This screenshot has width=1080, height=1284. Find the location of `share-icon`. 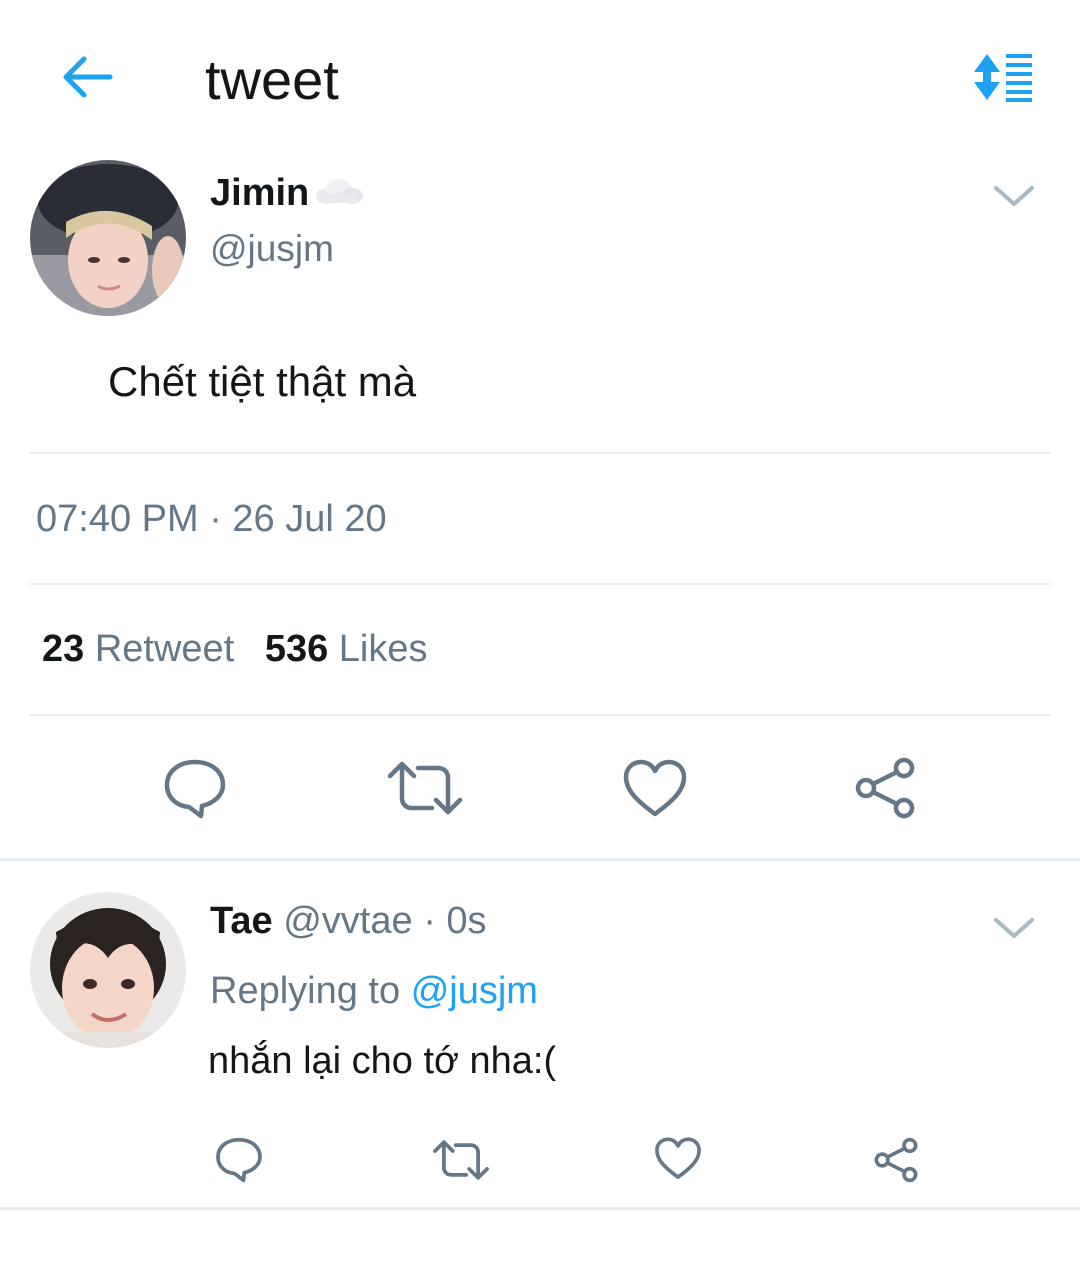

share-icon is located at coordinates (885, 788).